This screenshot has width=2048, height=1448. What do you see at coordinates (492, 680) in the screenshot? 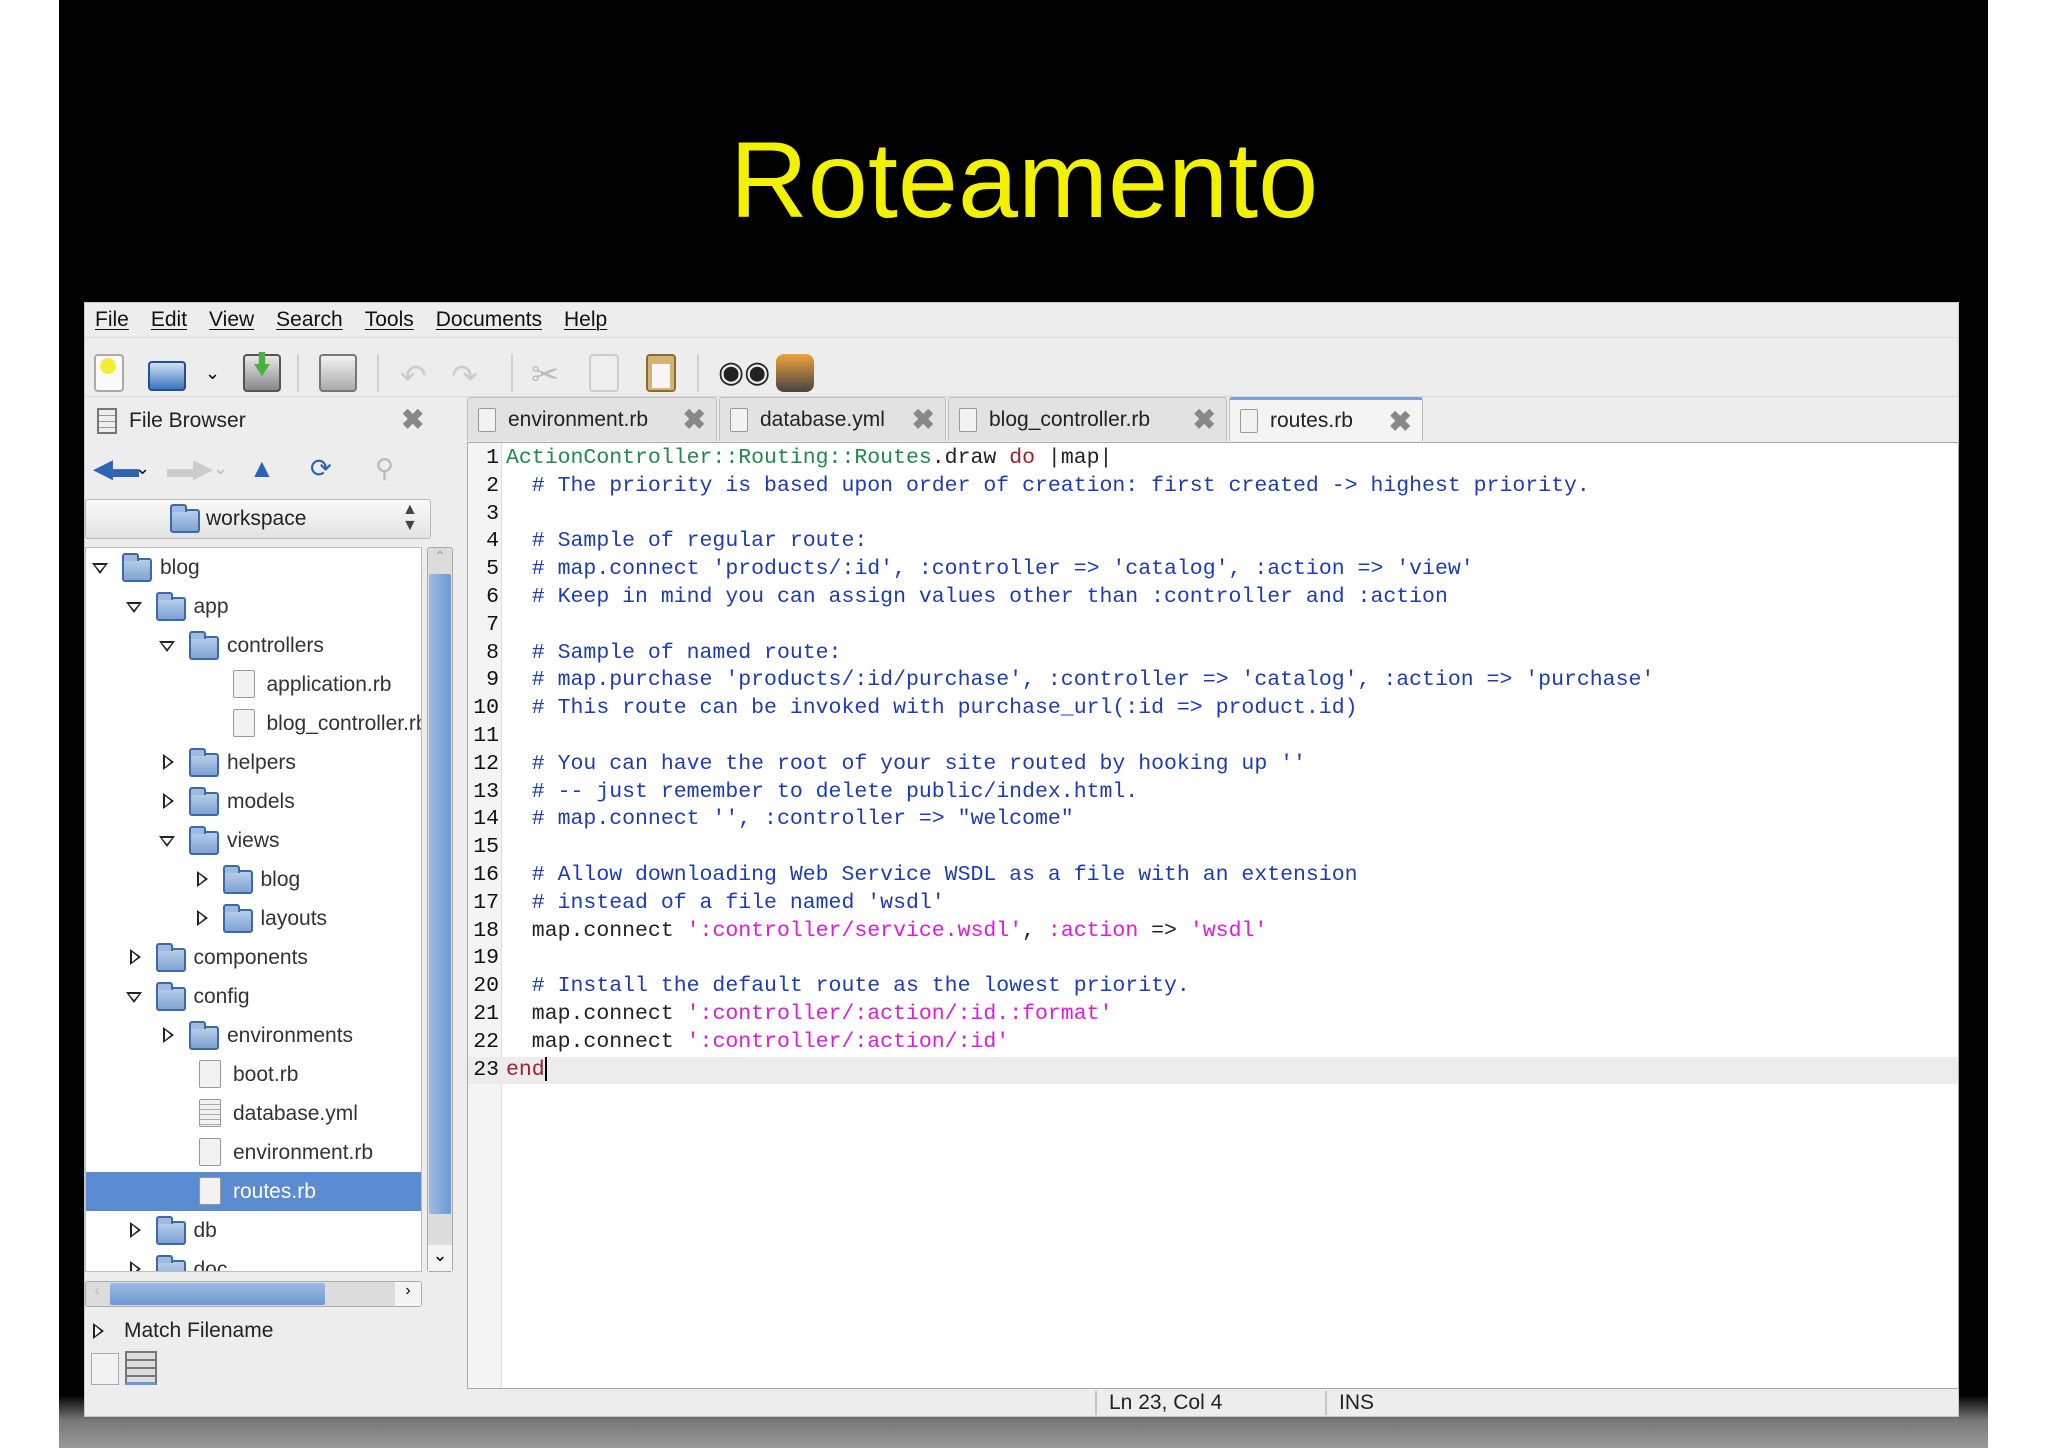
I see `line-number: 9` at bounding box center [492, 680].